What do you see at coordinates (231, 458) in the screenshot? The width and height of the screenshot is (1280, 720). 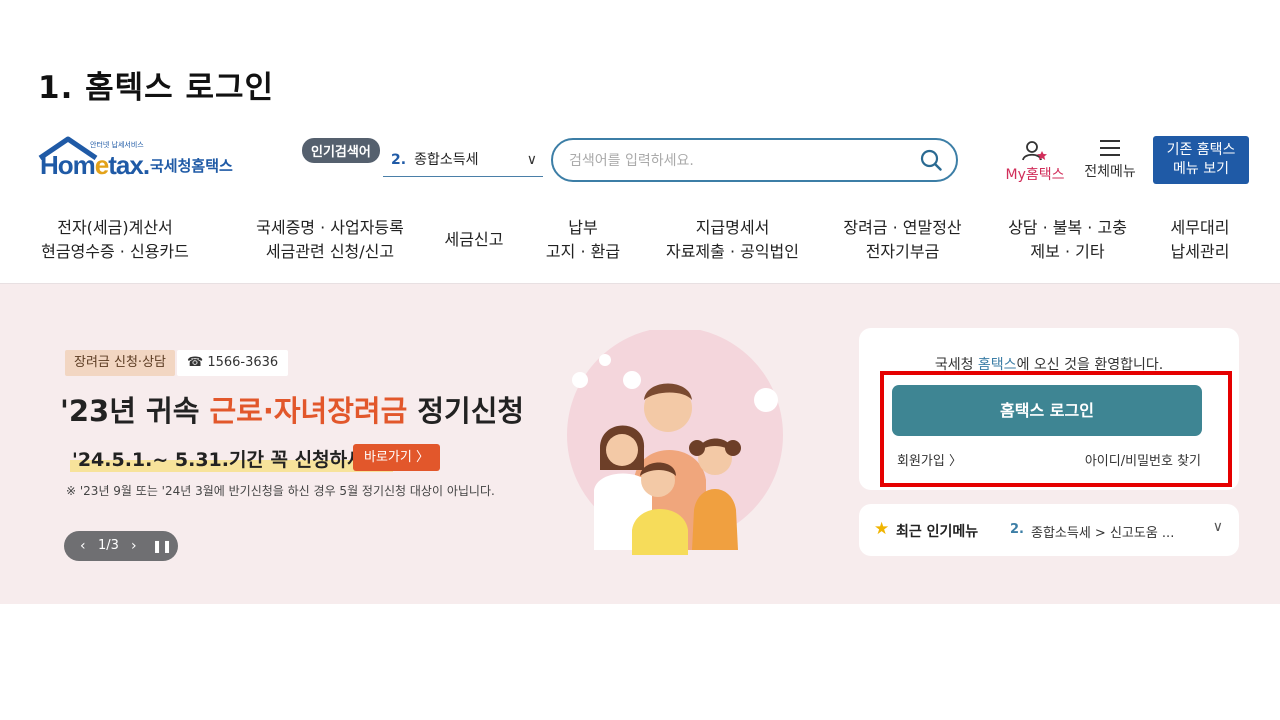 I see `banner-period: '24.5.1.~ 5.31.기간 꼭 신청하세요!` at bounding box center [231, 458].